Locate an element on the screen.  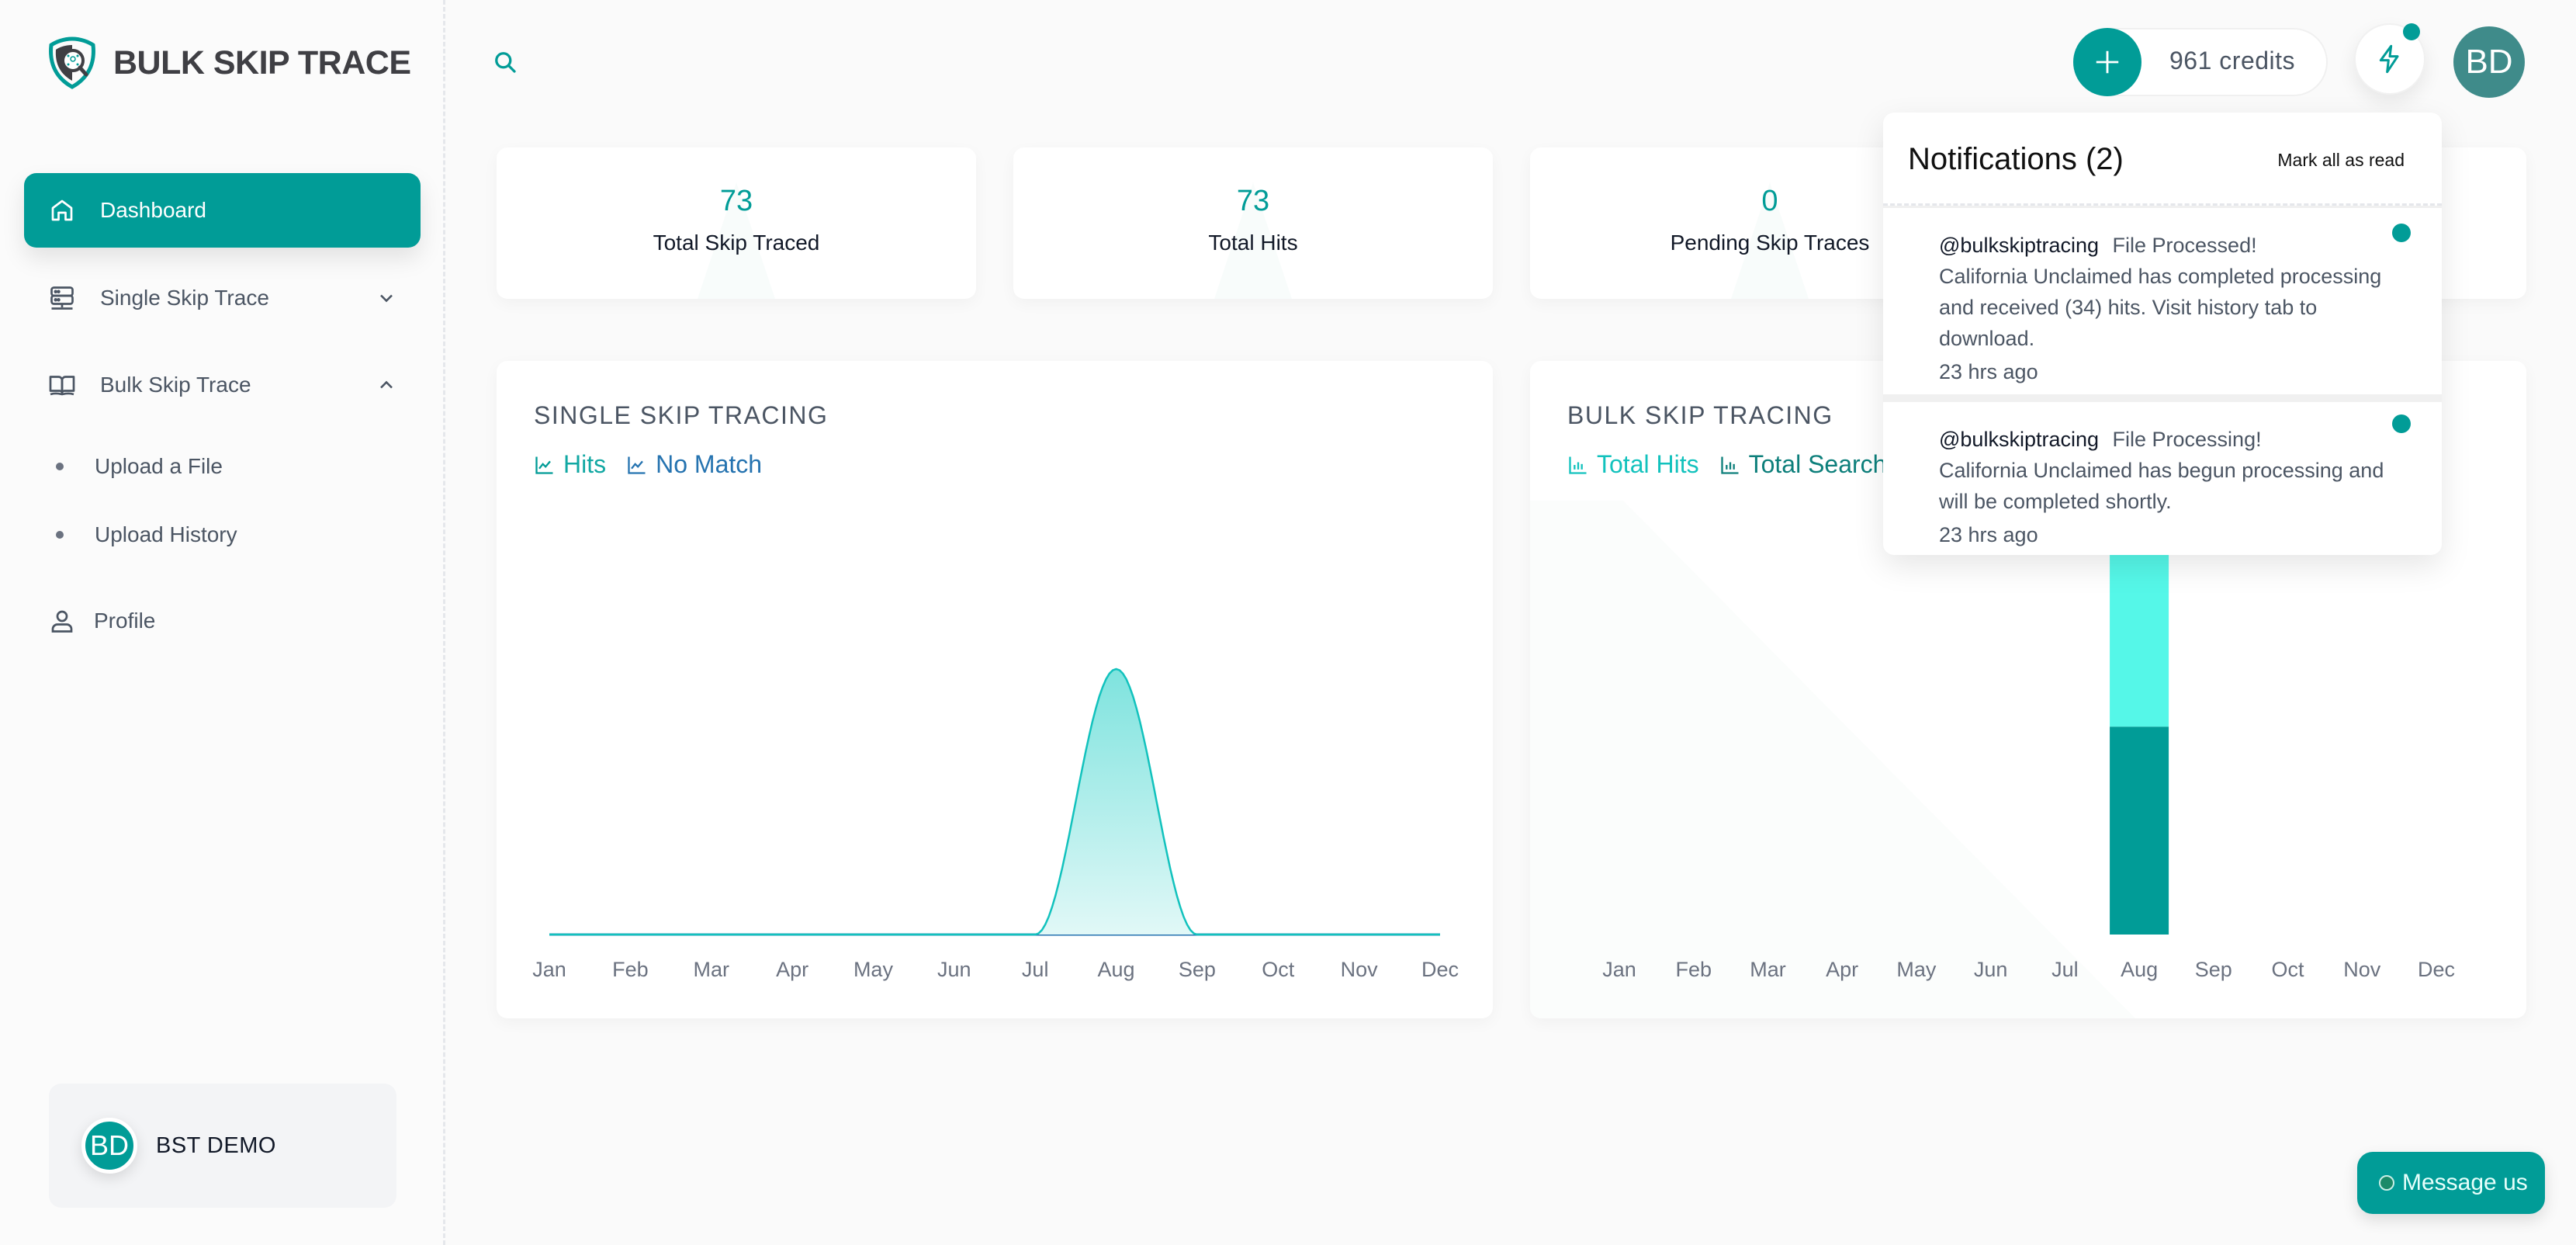
add-credits-button is located at coordinates (2107, 62).